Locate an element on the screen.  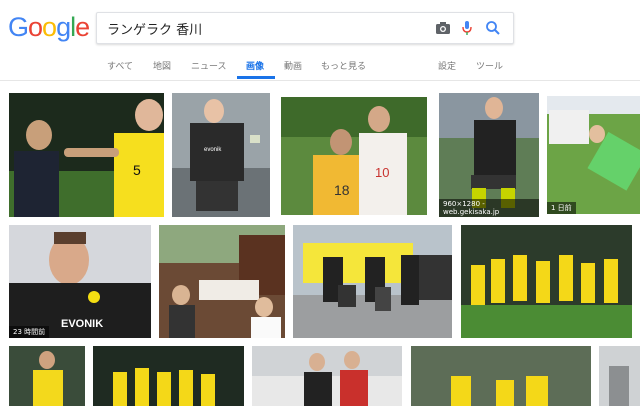
jersey-number: 10 is located at coordinates (382, 172).